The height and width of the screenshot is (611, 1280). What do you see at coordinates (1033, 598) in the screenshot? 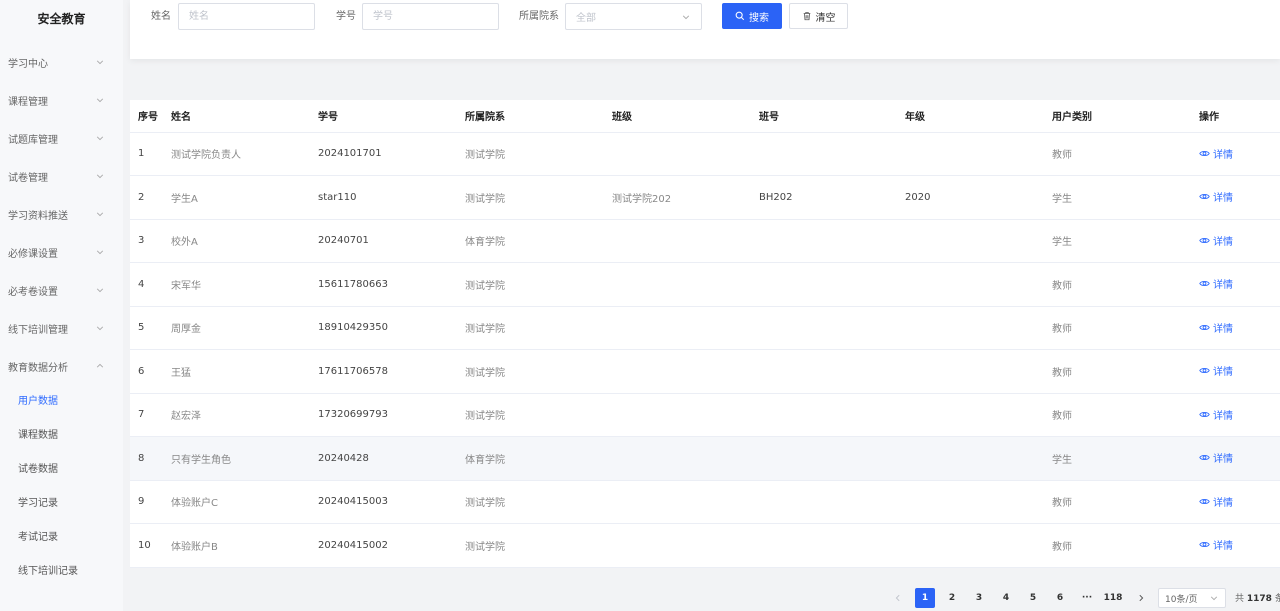
I see `page-button-5: 5` at bounding box center [1033, 598].